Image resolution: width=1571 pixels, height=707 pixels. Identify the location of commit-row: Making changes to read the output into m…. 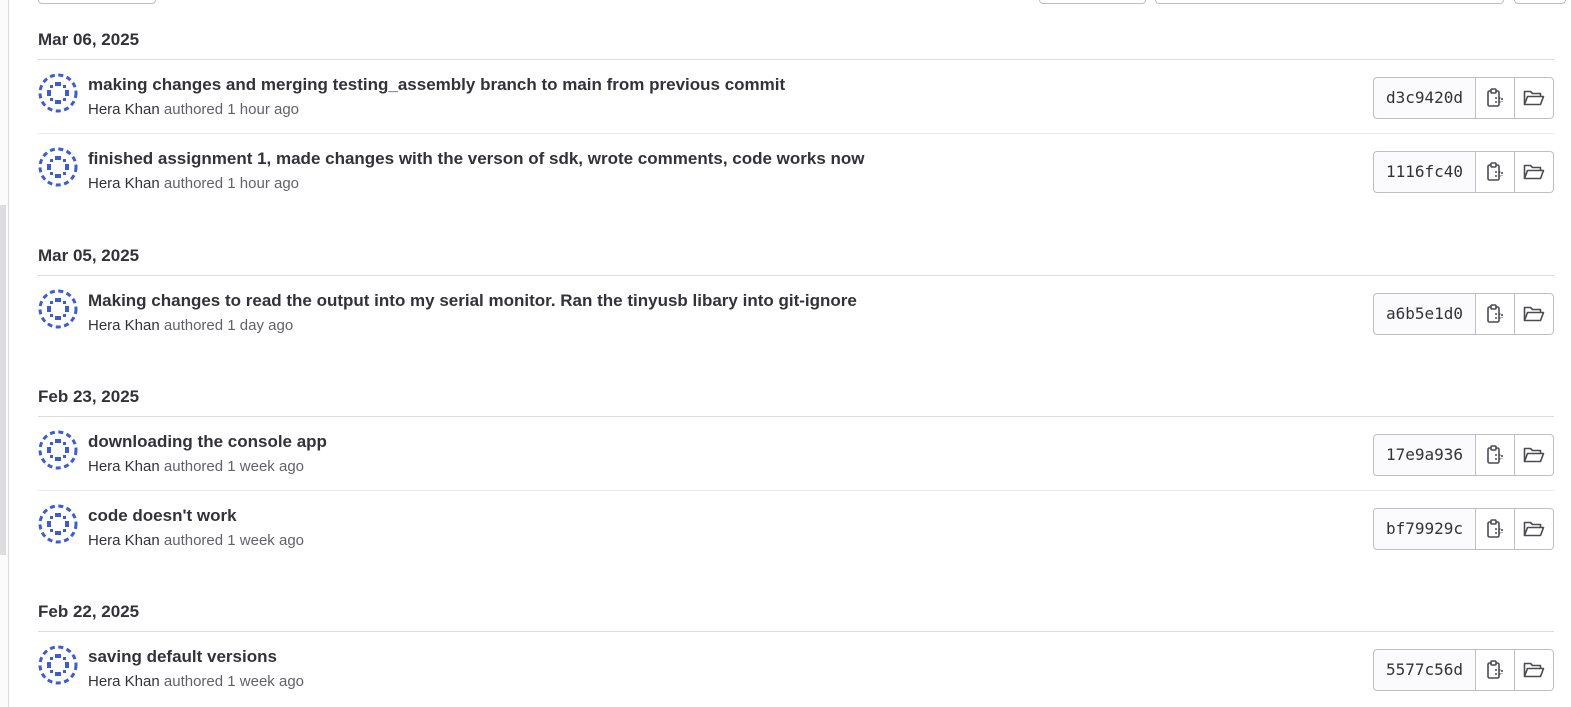
(796, 313).